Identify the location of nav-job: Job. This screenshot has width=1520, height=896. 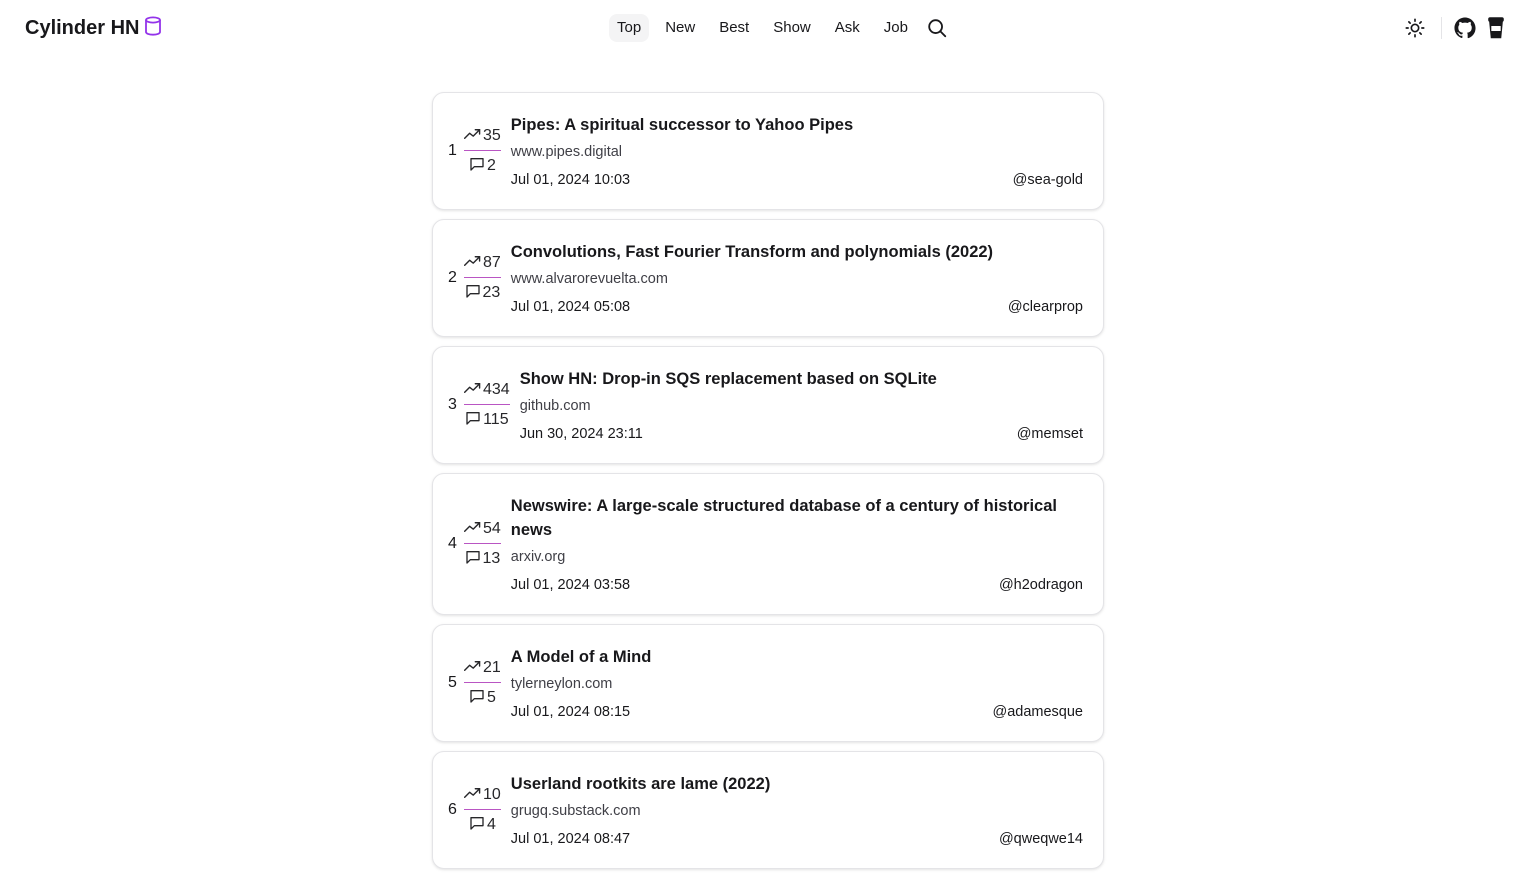
(896, 28).